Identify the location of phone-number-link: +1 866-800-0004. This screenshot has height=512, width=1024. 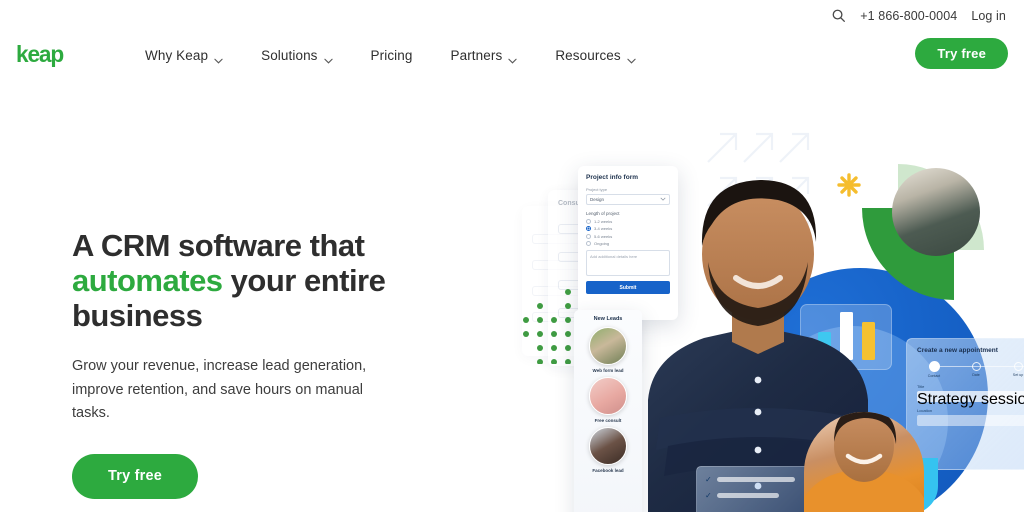
(908, 16).